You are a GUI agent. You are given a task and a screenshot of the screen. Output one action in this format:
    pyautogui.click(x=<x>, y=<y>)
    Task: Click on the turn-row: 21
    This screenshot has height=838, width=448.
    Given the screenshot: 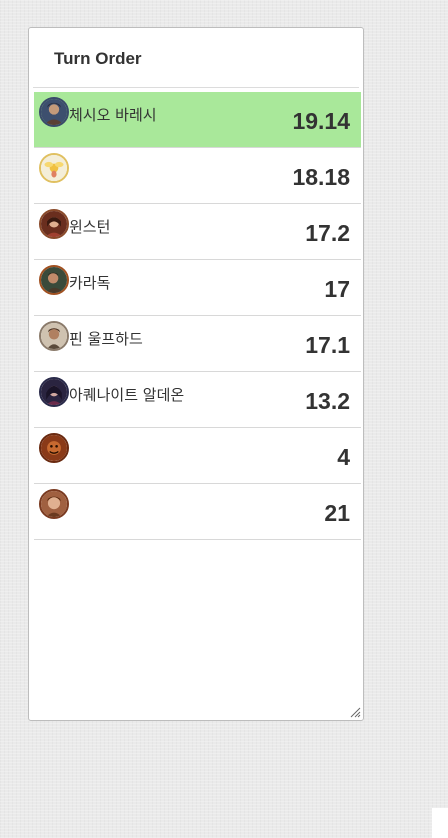 What is the action you would take?
    pyautogui.click(x=197, y=512)
    